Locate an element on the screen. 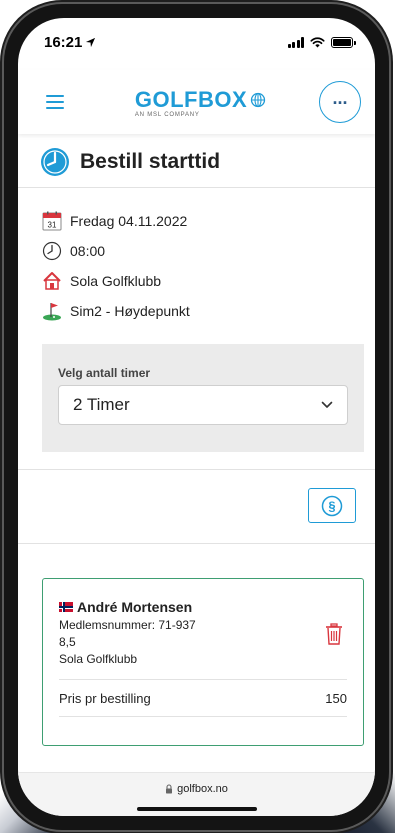 Image resolution: width=395 pixels, height=833 pixels. hours-select: 2 Timer is located at coordinates (203, 405).